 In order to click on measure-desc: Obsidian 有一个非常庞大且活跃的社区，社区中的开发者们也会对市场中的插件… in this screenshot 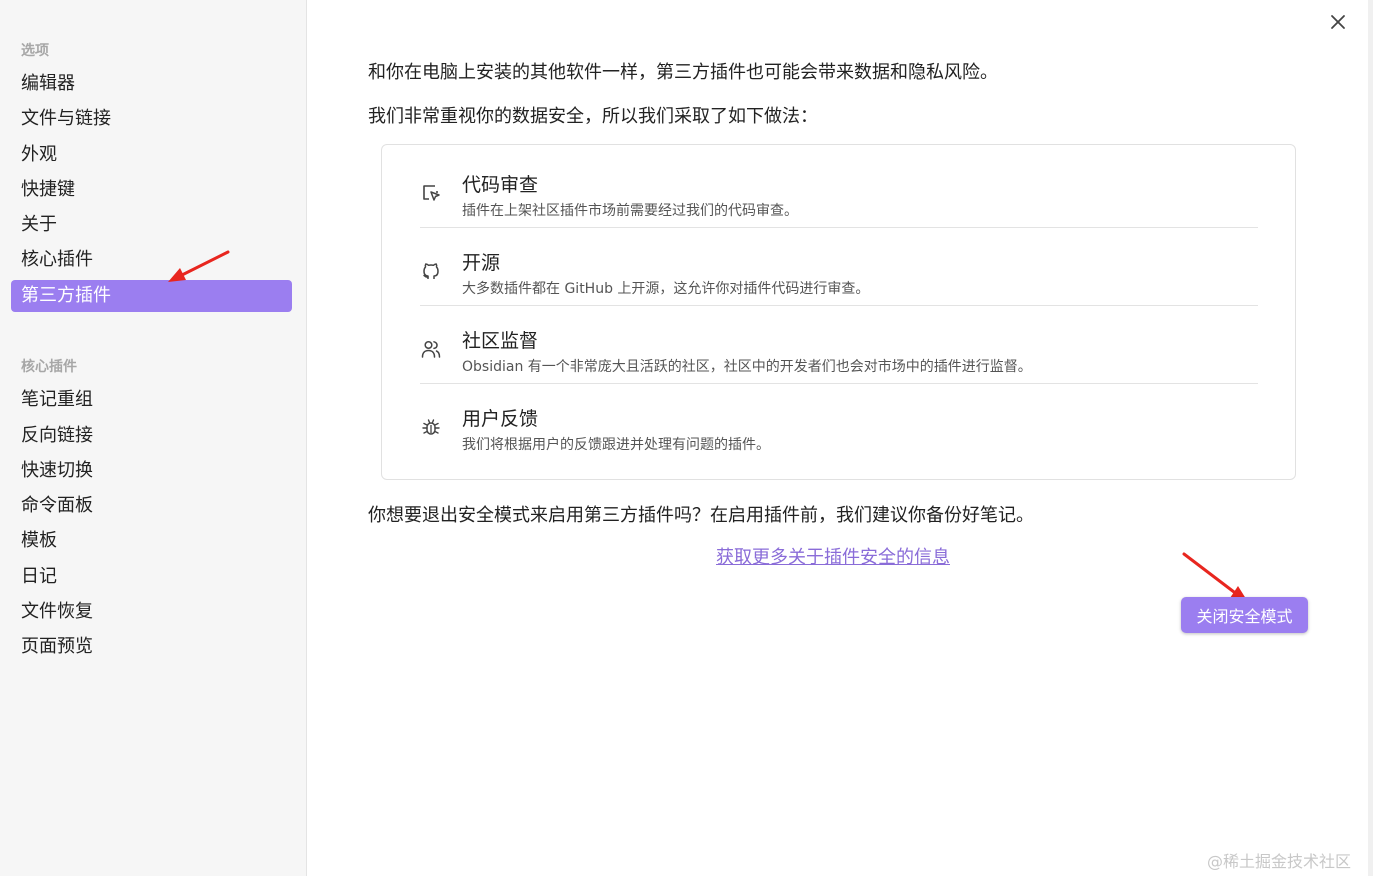, I will do `click(747, 367)`.